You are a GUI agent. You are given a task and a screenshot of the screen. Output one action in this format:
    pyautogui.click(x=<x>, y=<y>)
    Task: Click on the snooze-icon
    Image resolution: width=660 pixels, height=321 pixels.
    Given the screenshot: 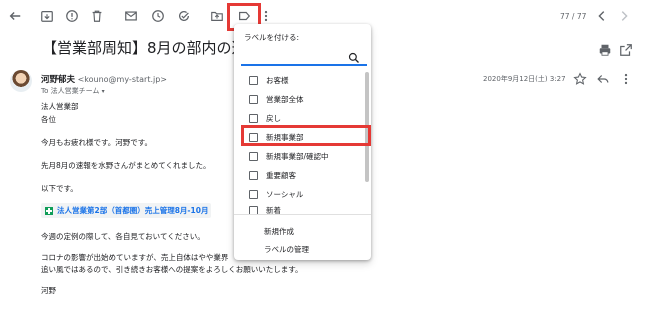 What is the action you would take?
    pyautogui.click(x=158, y=16)
    